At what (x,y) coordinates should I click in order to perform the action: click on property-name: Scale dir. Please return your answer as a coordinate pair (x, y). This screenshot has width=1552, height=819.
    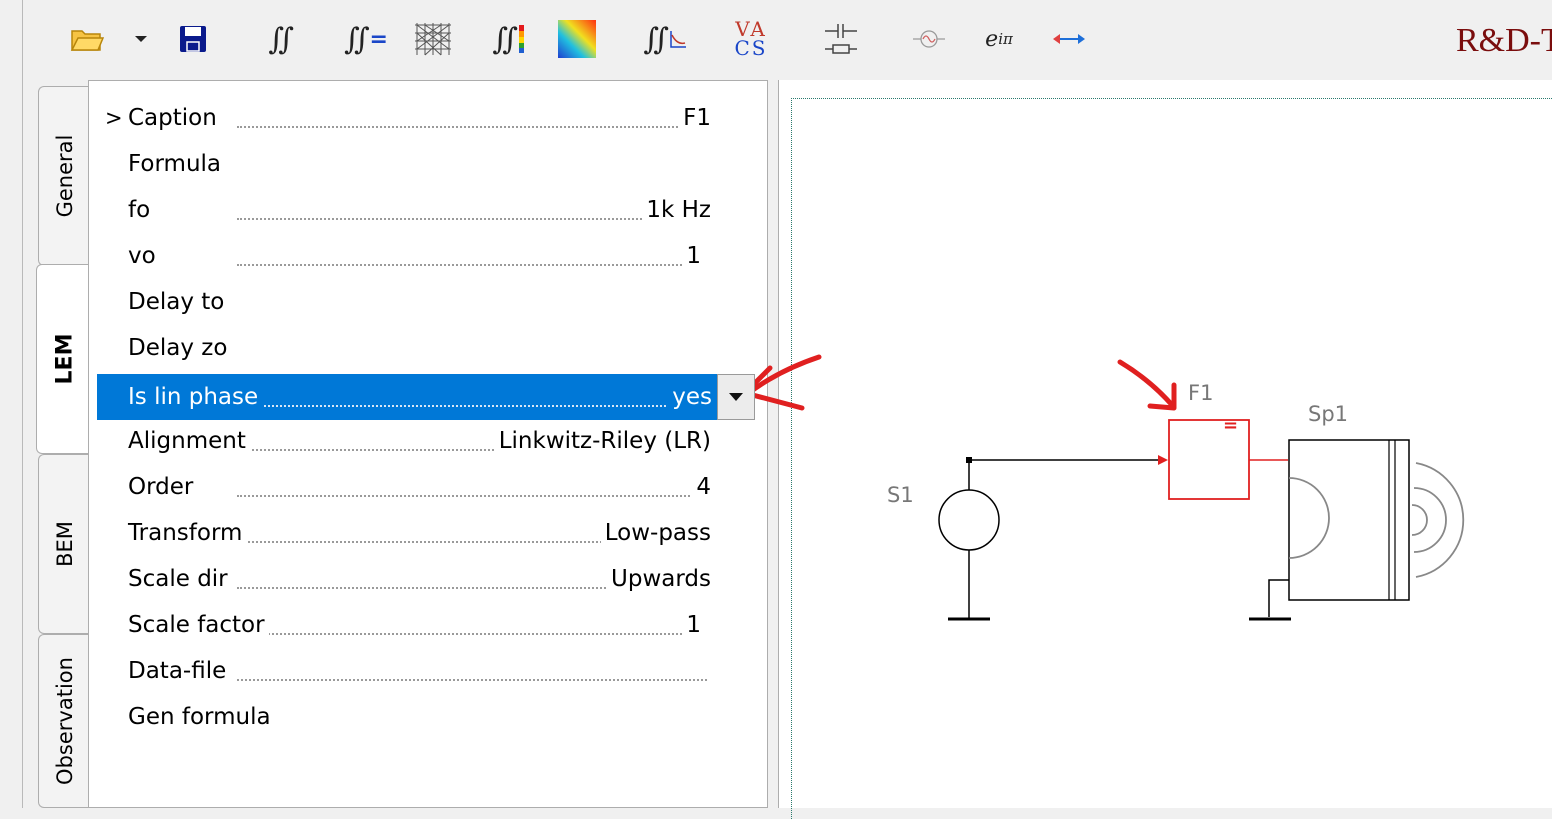
    Looking at the image, I should click on (180, 579).